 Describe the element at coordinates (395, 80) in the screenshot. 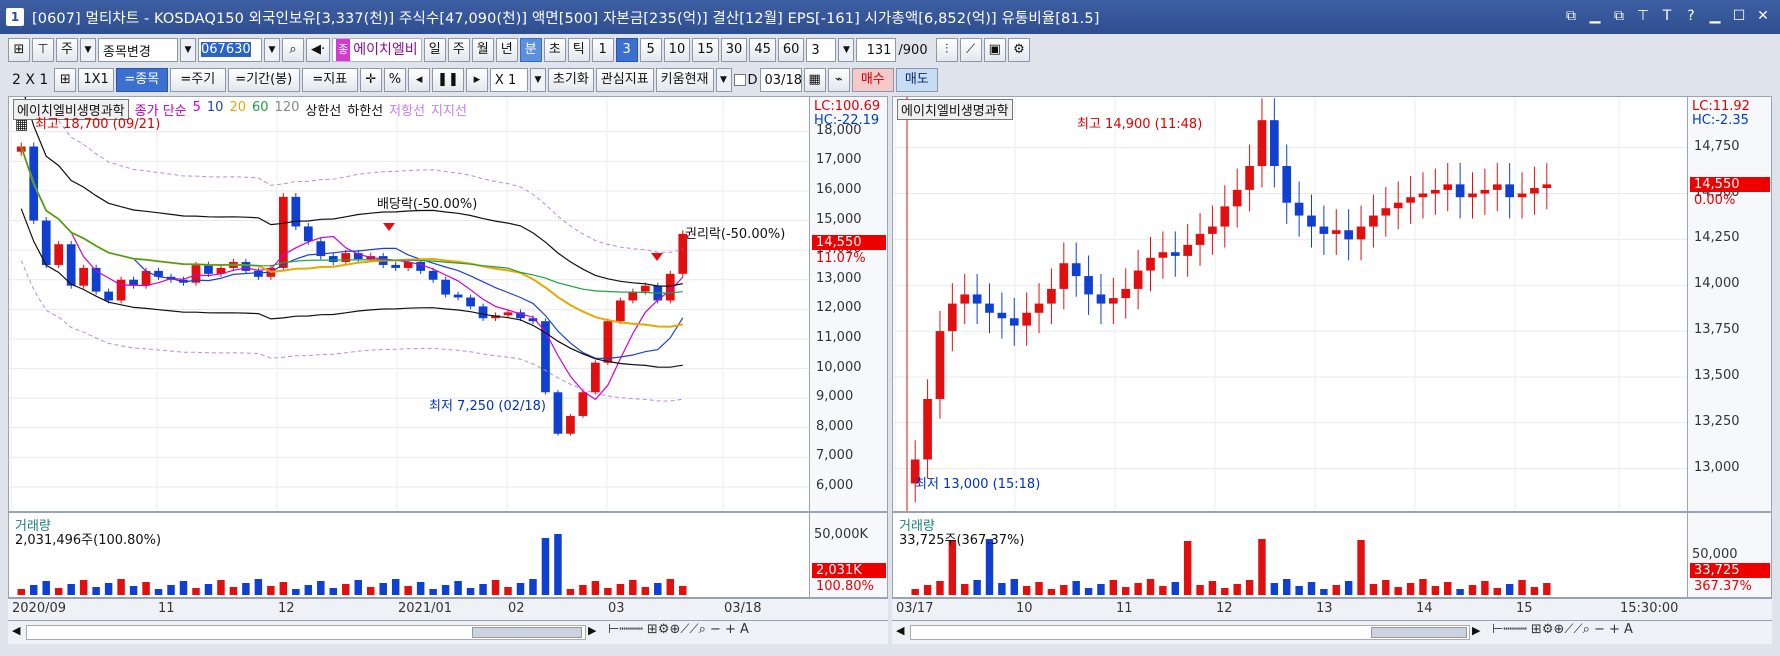

I see `percent-button: %` at that location.